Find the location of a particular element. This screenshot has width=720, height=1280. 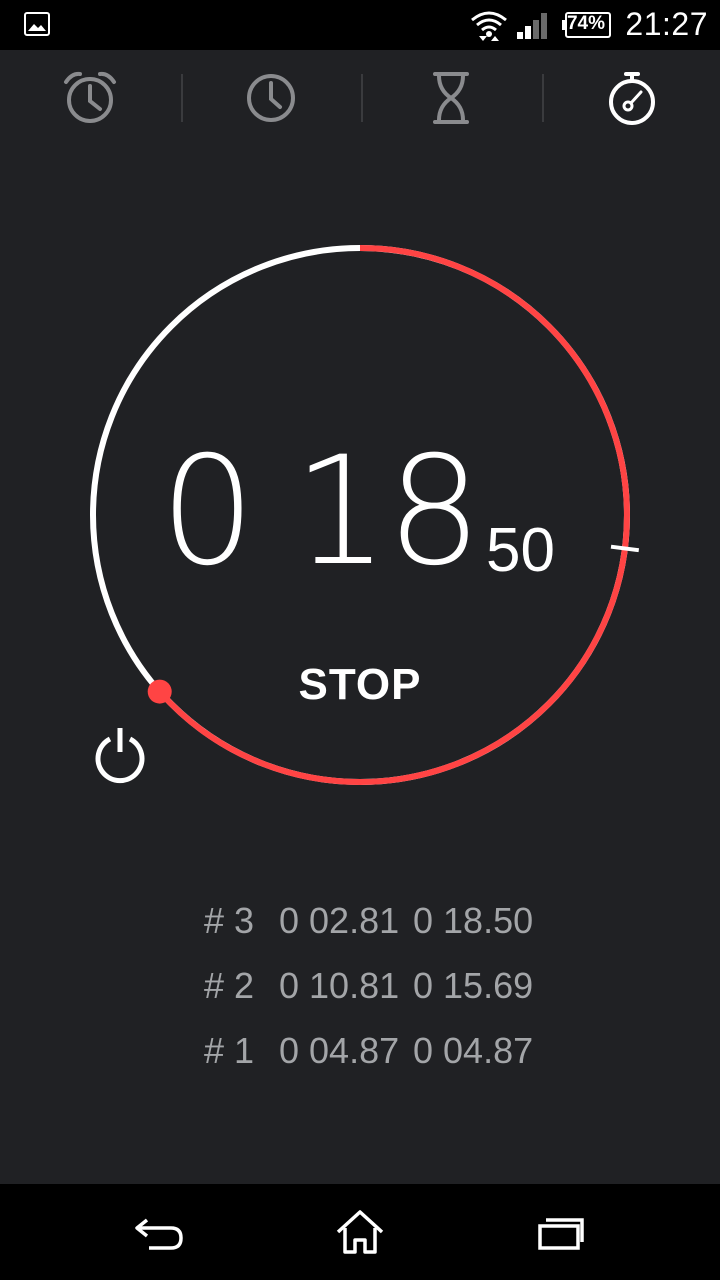

lap-number: # 1 is located at coordinates (229, 1050).